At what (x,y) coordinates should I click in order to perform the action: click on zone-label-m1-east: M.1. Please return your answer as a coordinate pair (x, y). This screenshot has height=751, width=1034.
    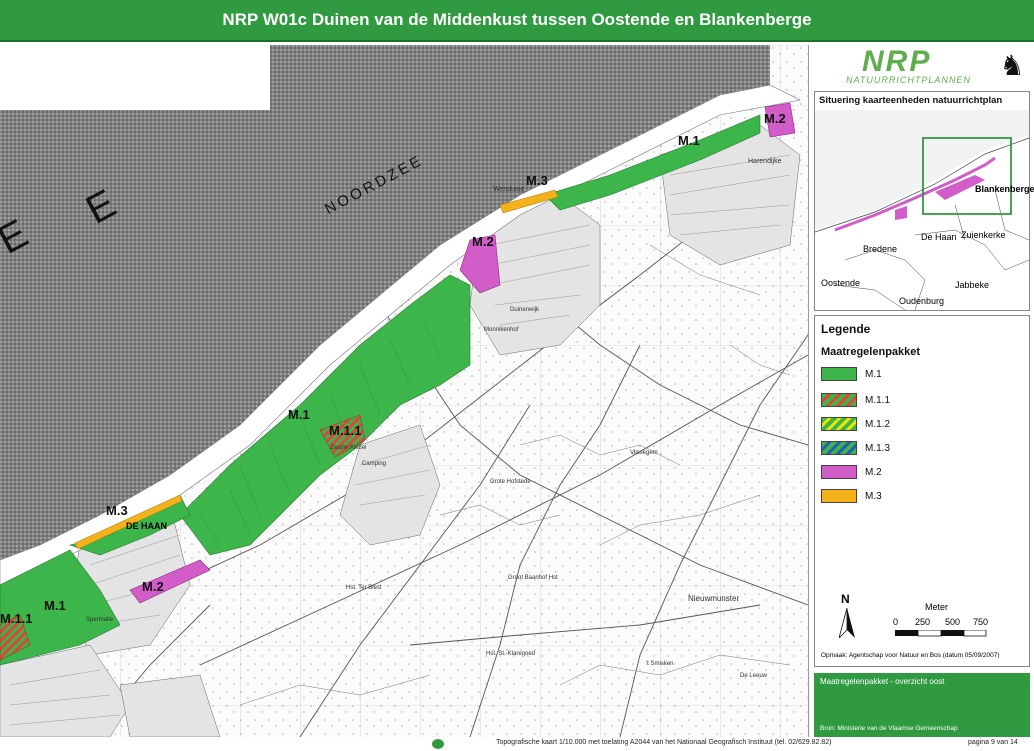
    Looking at the image, I should click on (689, 140).